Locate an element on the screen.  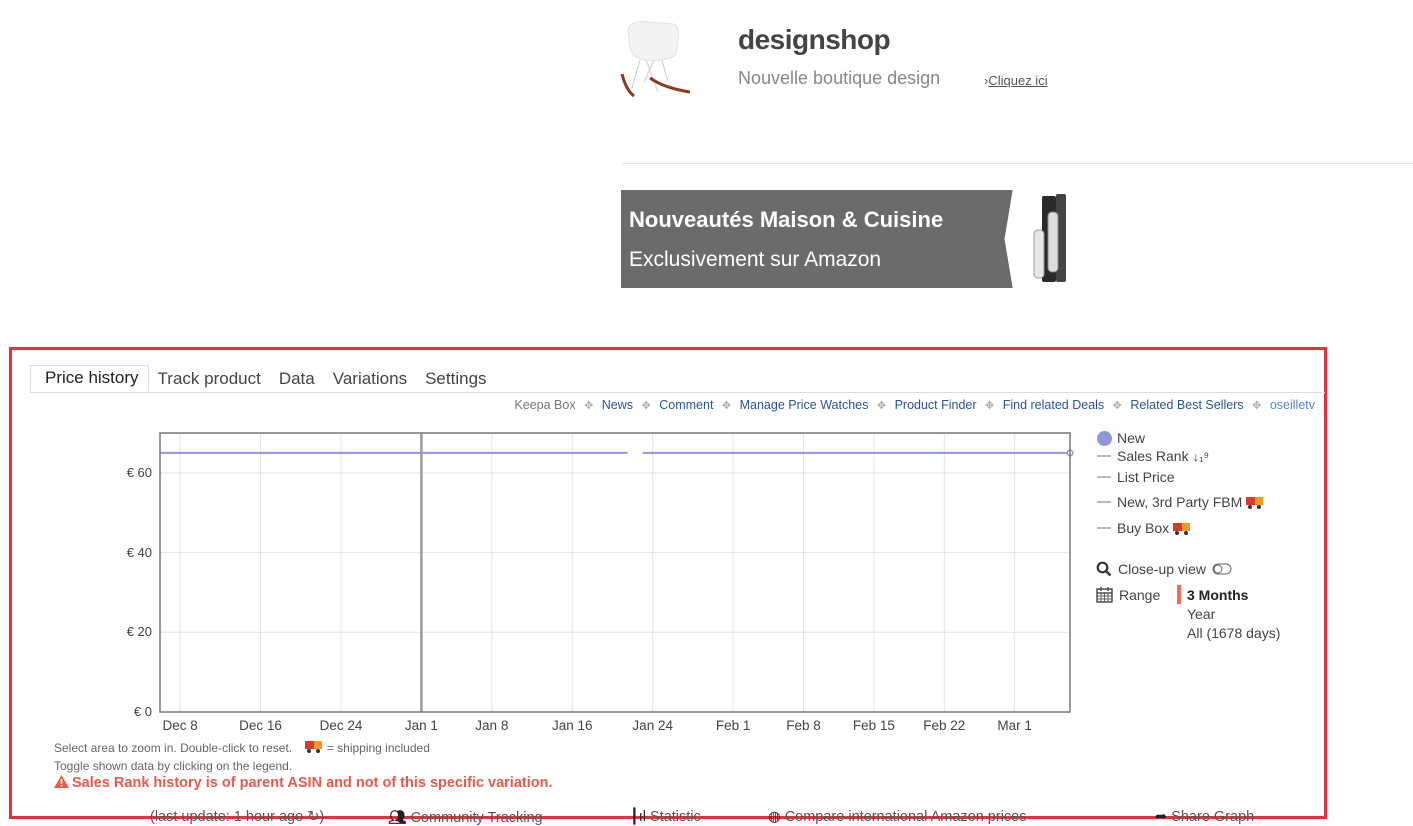
range-label: Range is located at coordinates (1140, 594).